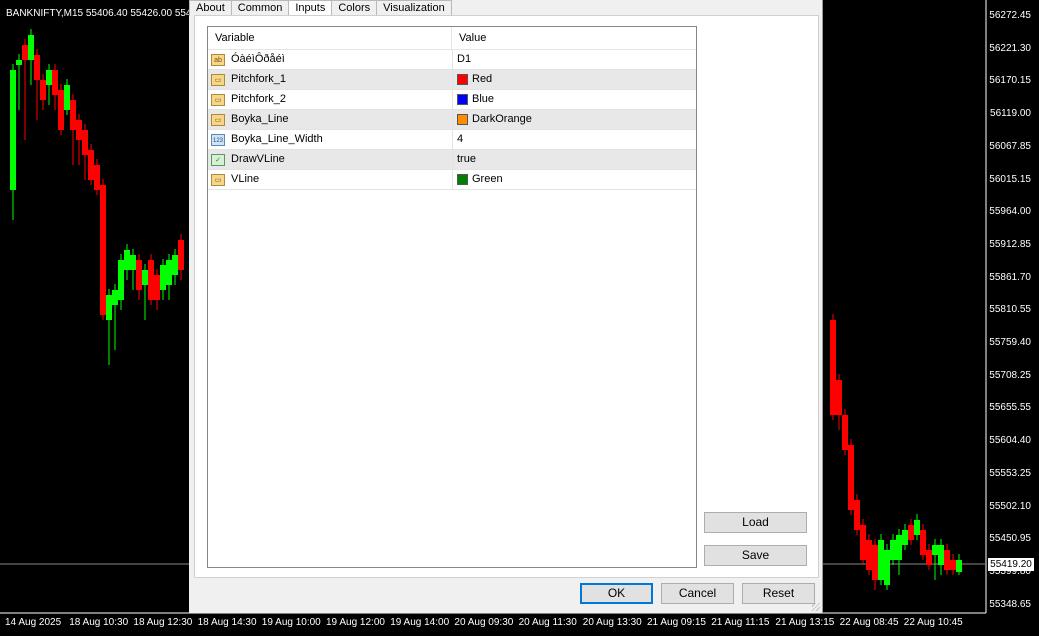 This screenshot has height=636, width=1039. What do you see at coordinates (218, 159) in the screenshot?
I see `boolean-type-icon: ✓` at bounding box center [218, 159].